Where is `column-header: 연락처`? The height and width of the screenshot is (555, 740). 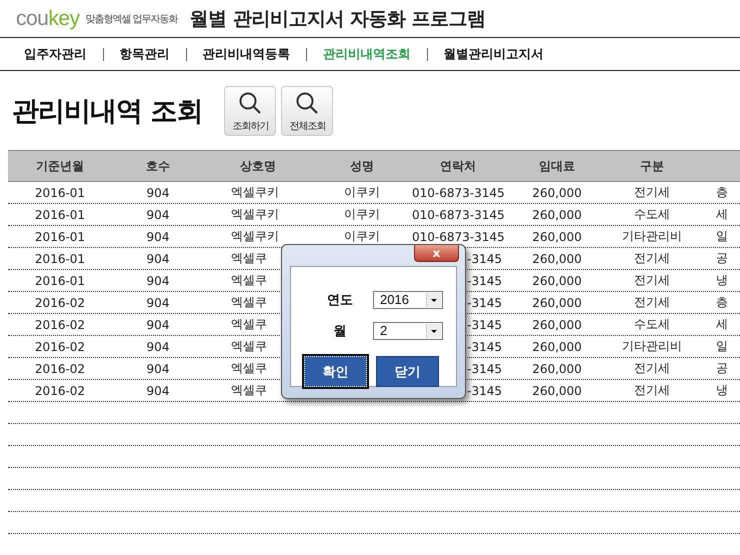
column-header: 연락처 is located at coordinates (458, 166).